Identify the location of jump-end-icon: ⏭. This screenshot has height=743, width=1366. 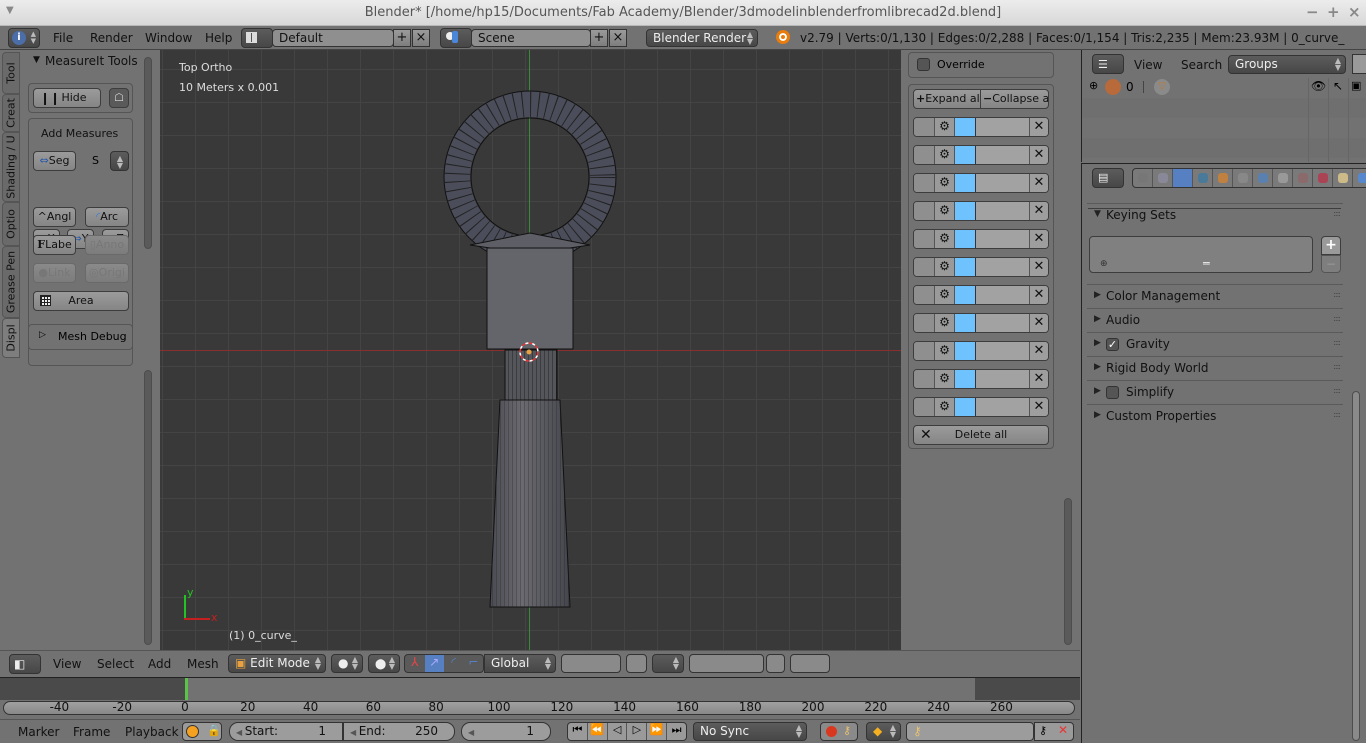
(676, 731).